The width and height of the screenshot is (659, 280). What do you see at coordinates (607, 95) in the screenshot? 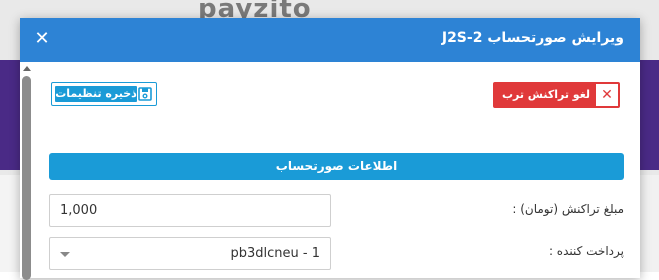
I see `cancel-x-icon: ✕` at bounding box center [607, 95].